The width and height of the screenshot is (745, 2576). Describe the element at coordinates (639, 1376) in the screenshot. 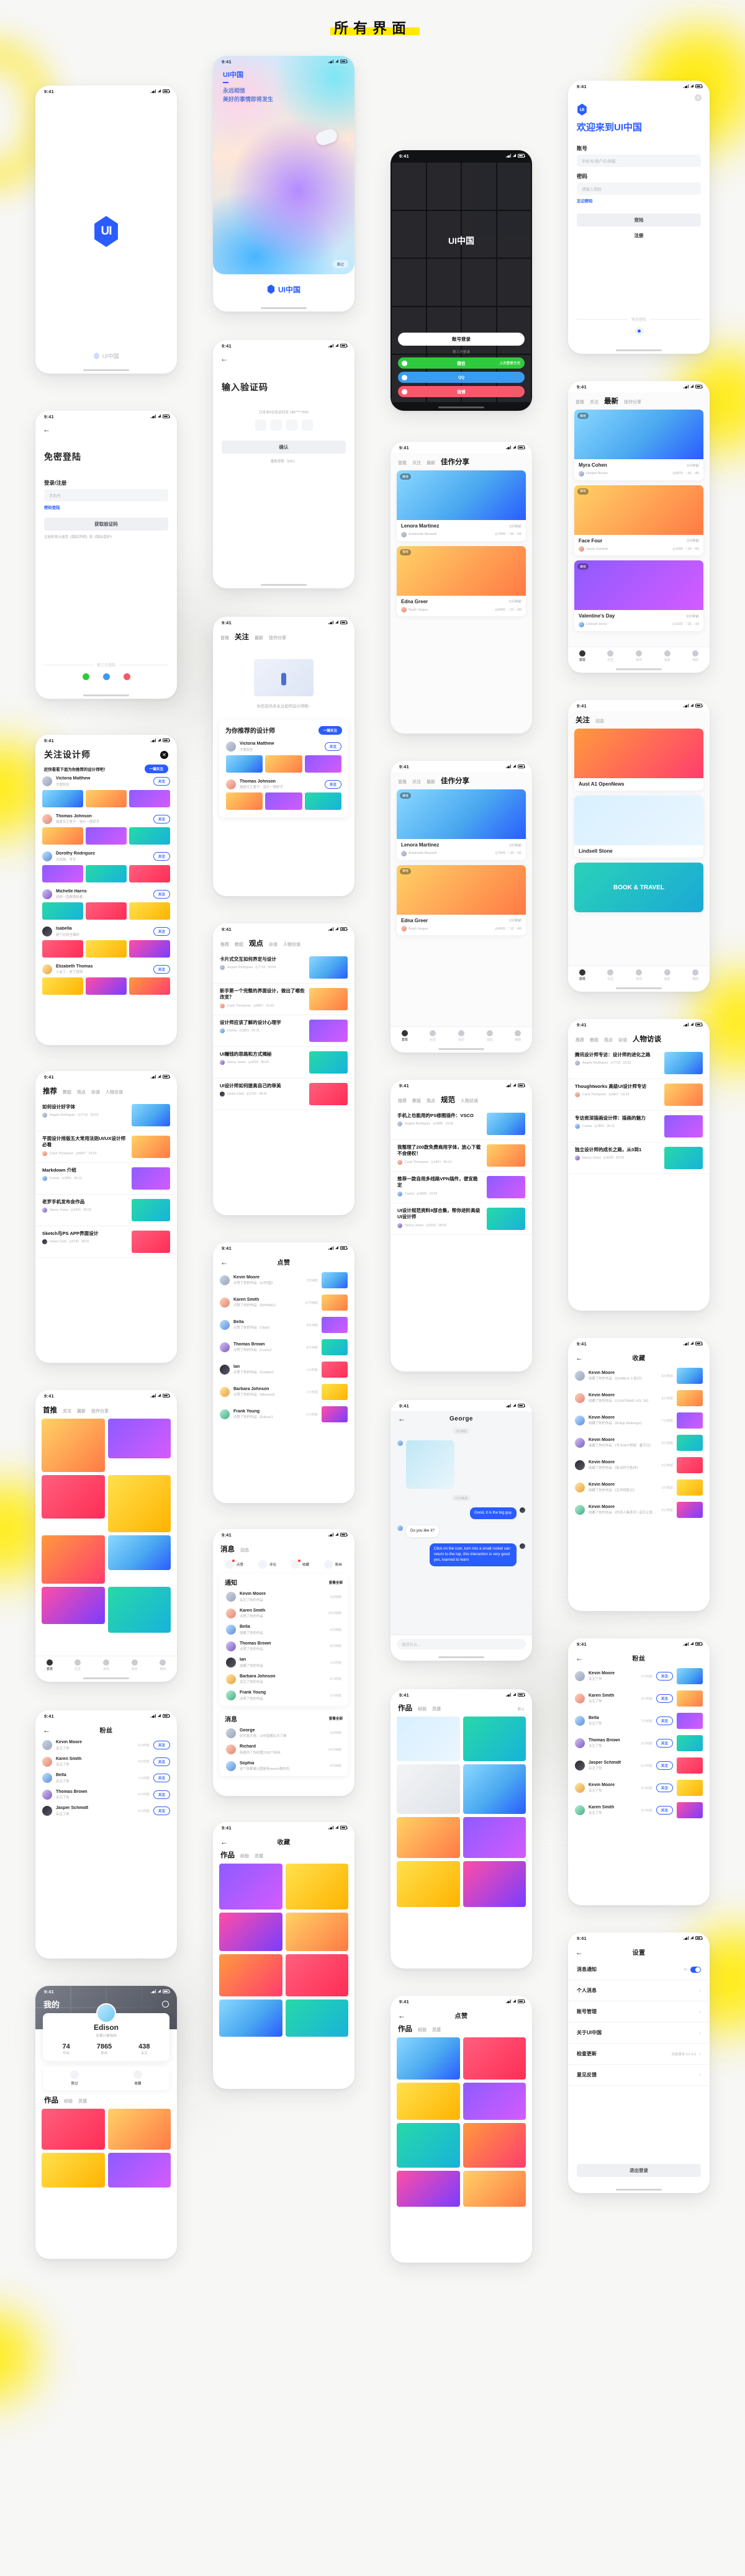

I see `list-item: Kevin Moore 收藏了你的作品 《DUBBLE 3 设计》 5小时前` at that location.